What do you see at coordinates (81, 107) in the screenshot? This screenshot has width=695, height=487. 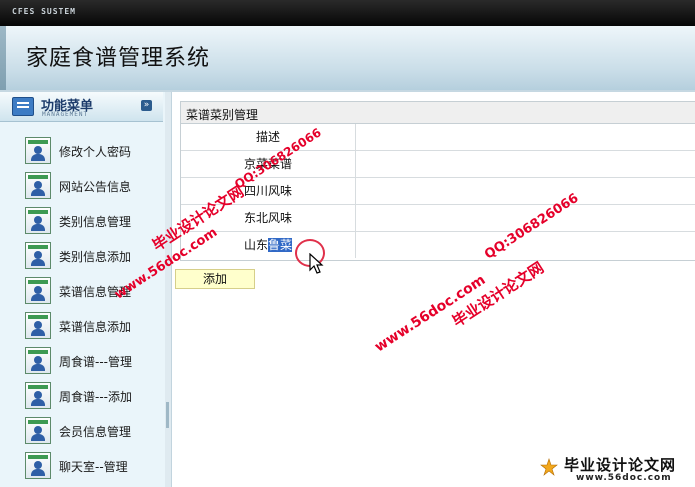 I see `menu-header: 功能菜单 MANAGEMENT »` at bounding box center [81, 107].